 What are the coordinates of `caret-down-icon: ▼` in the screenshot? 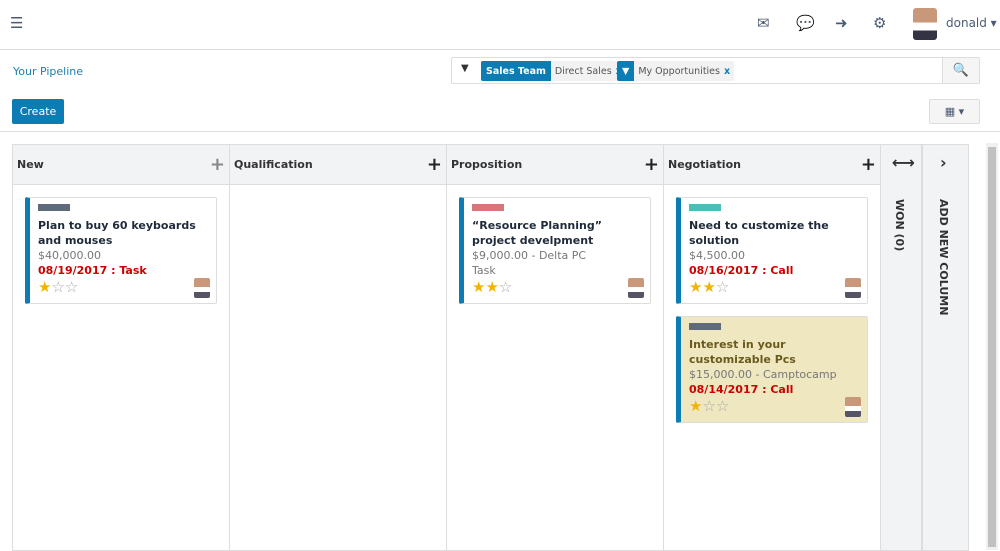 It's located at (465, 68).